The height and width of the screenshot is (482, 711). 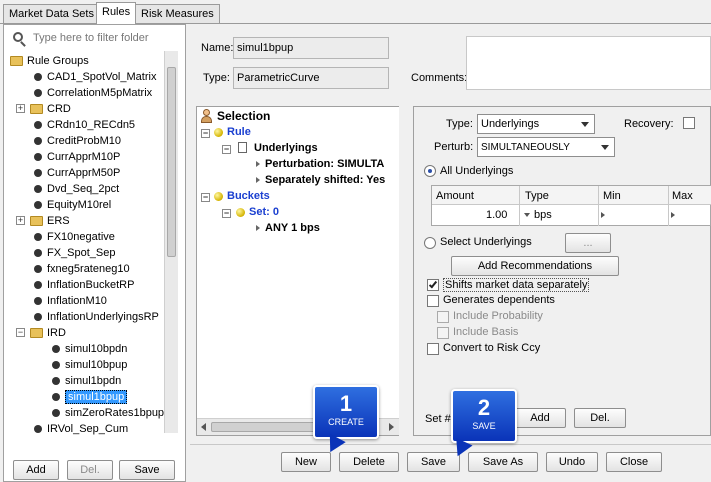 I want to click on col-min-header: Min, so click(x=612, y=196).